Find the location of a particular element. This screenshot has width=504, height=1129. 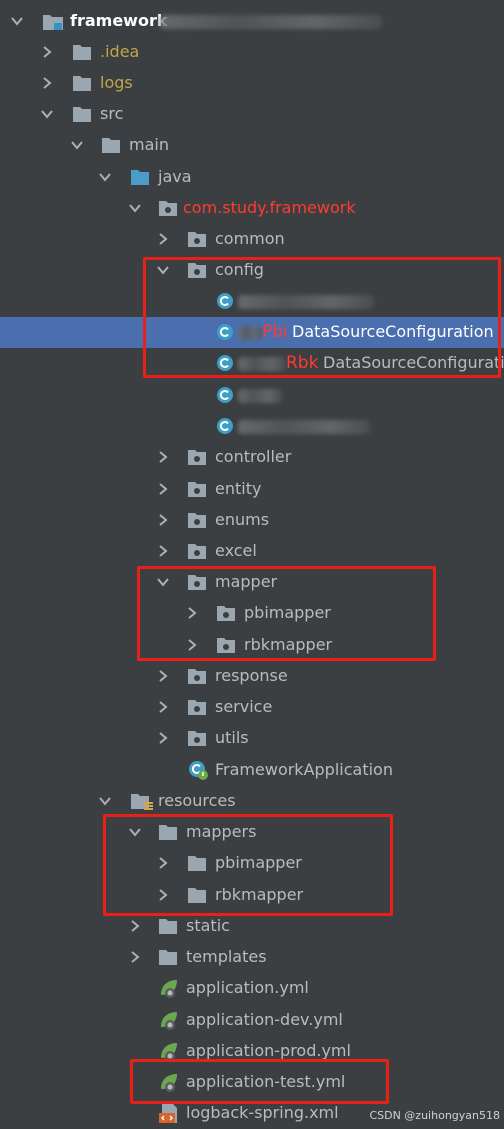

tree-row-framework: framework is located at coordinates (252, 21).